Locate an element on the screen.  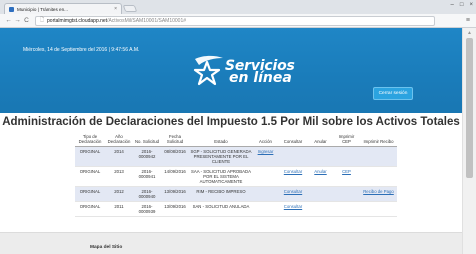
cell-solicitud: 2016-0000942 is located at coordinates (147, 156).